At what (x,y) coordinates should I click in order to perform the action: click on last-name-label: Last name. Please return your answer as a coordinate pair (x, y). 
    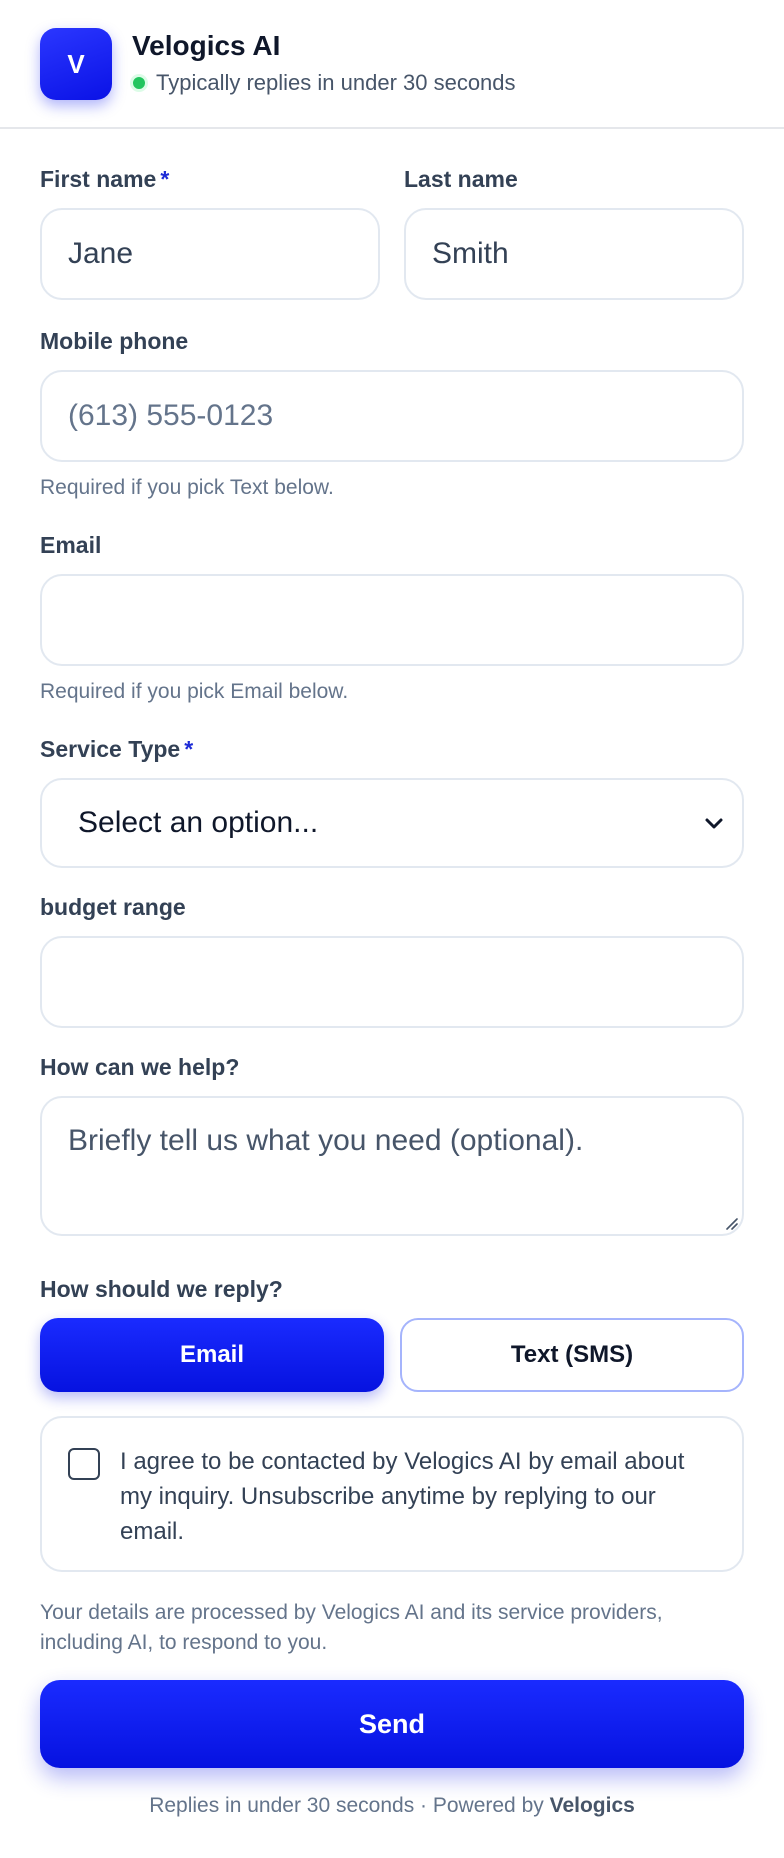
    Looking at the image, I should click on (461, 179).